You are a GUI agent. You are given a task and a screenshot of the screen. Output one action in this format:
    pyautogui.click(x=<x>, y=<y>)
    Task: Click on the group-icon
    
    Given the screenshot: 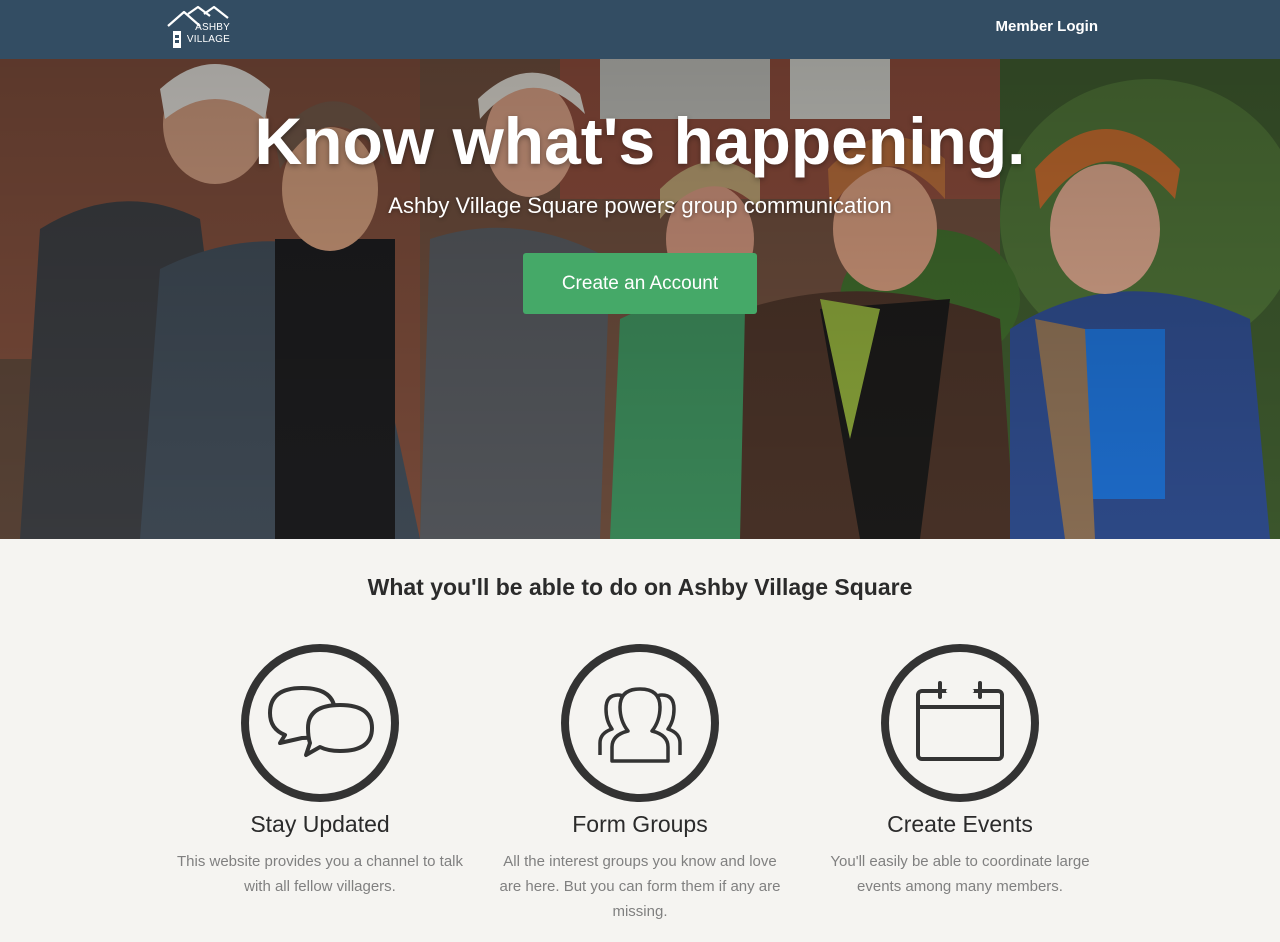 What is the action you would take?
    pyautogui.click(x=640, y=723)
    